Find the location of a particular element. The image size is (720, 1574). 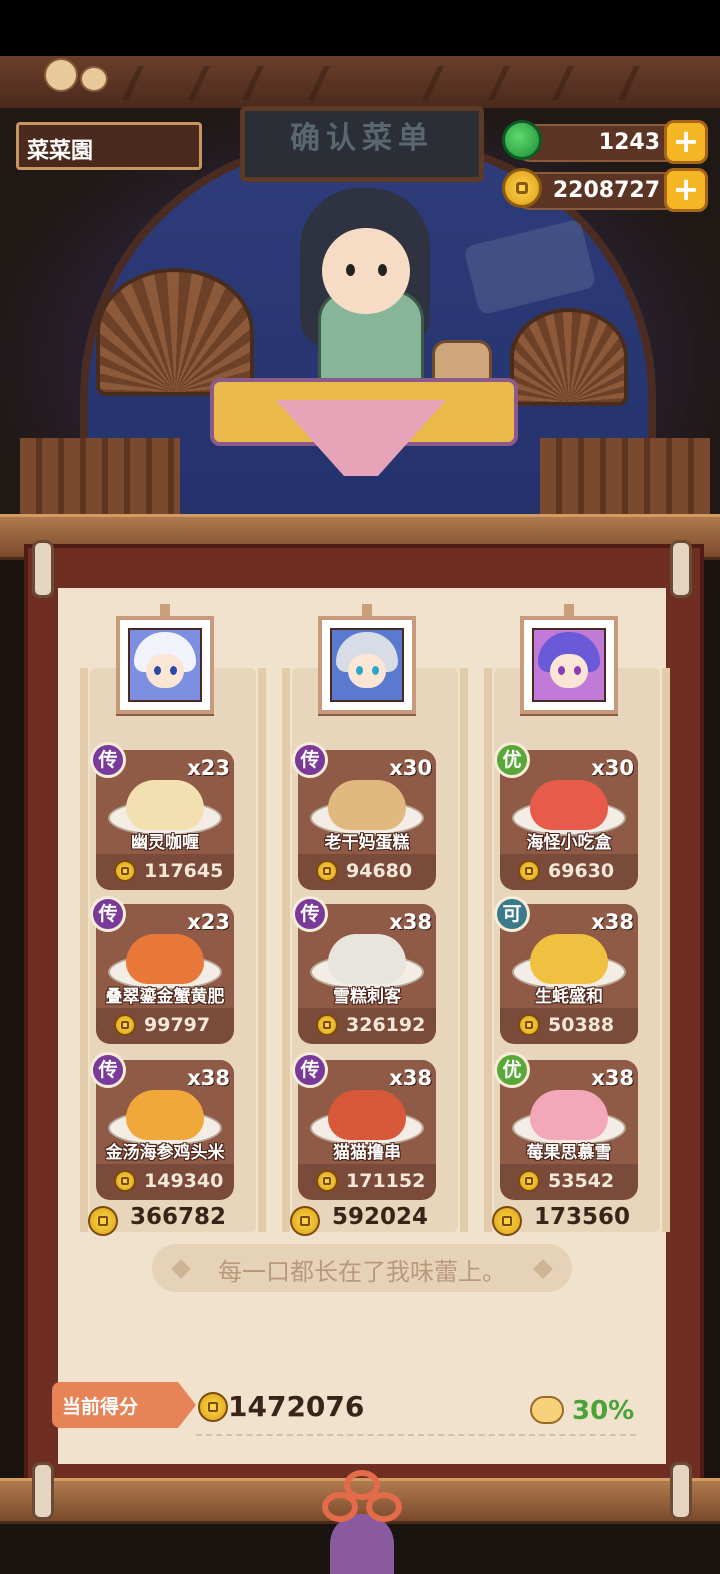

current-score-label: 当前得分 is located at coordinates (100, 1407).